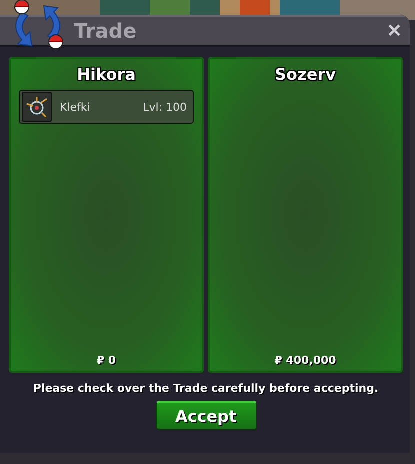 The image size is (415, 464). Describe the element at coordinates (37, 107) in the screenshot. I see `key-ring-icon` at that location.